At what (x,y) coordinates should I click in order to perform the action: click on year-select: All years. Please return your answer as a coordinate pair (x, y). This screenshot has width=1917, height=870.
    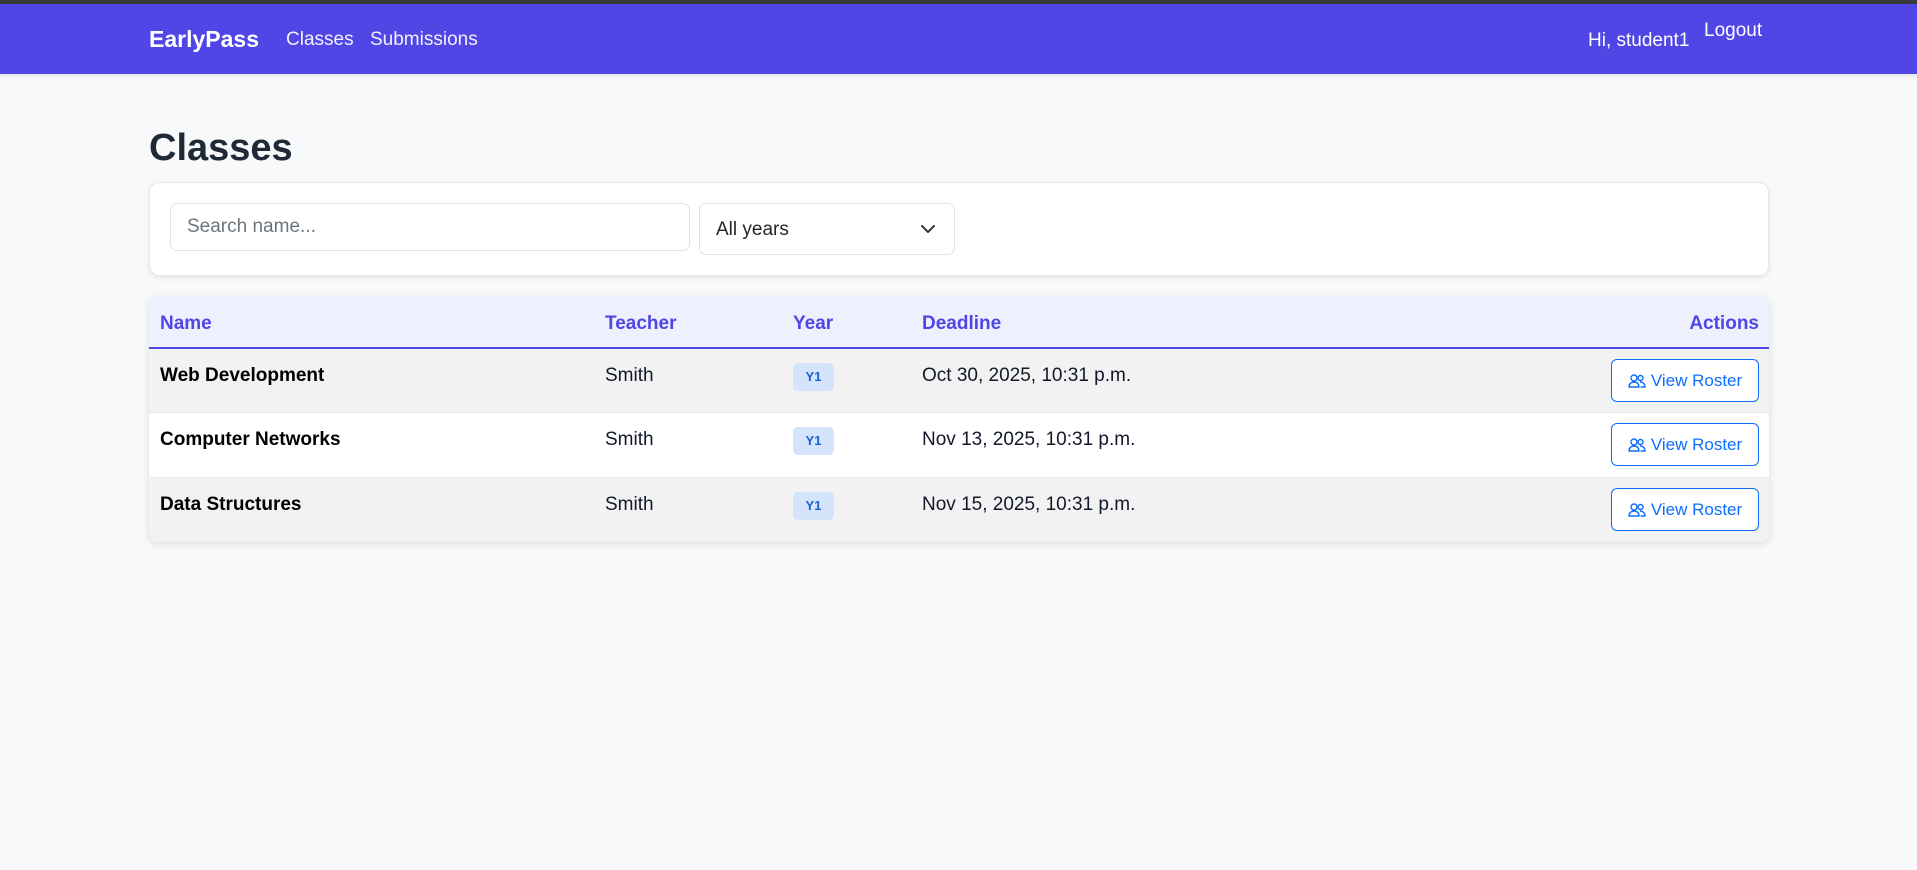
    Looking at the image, I should click on (827, 229).